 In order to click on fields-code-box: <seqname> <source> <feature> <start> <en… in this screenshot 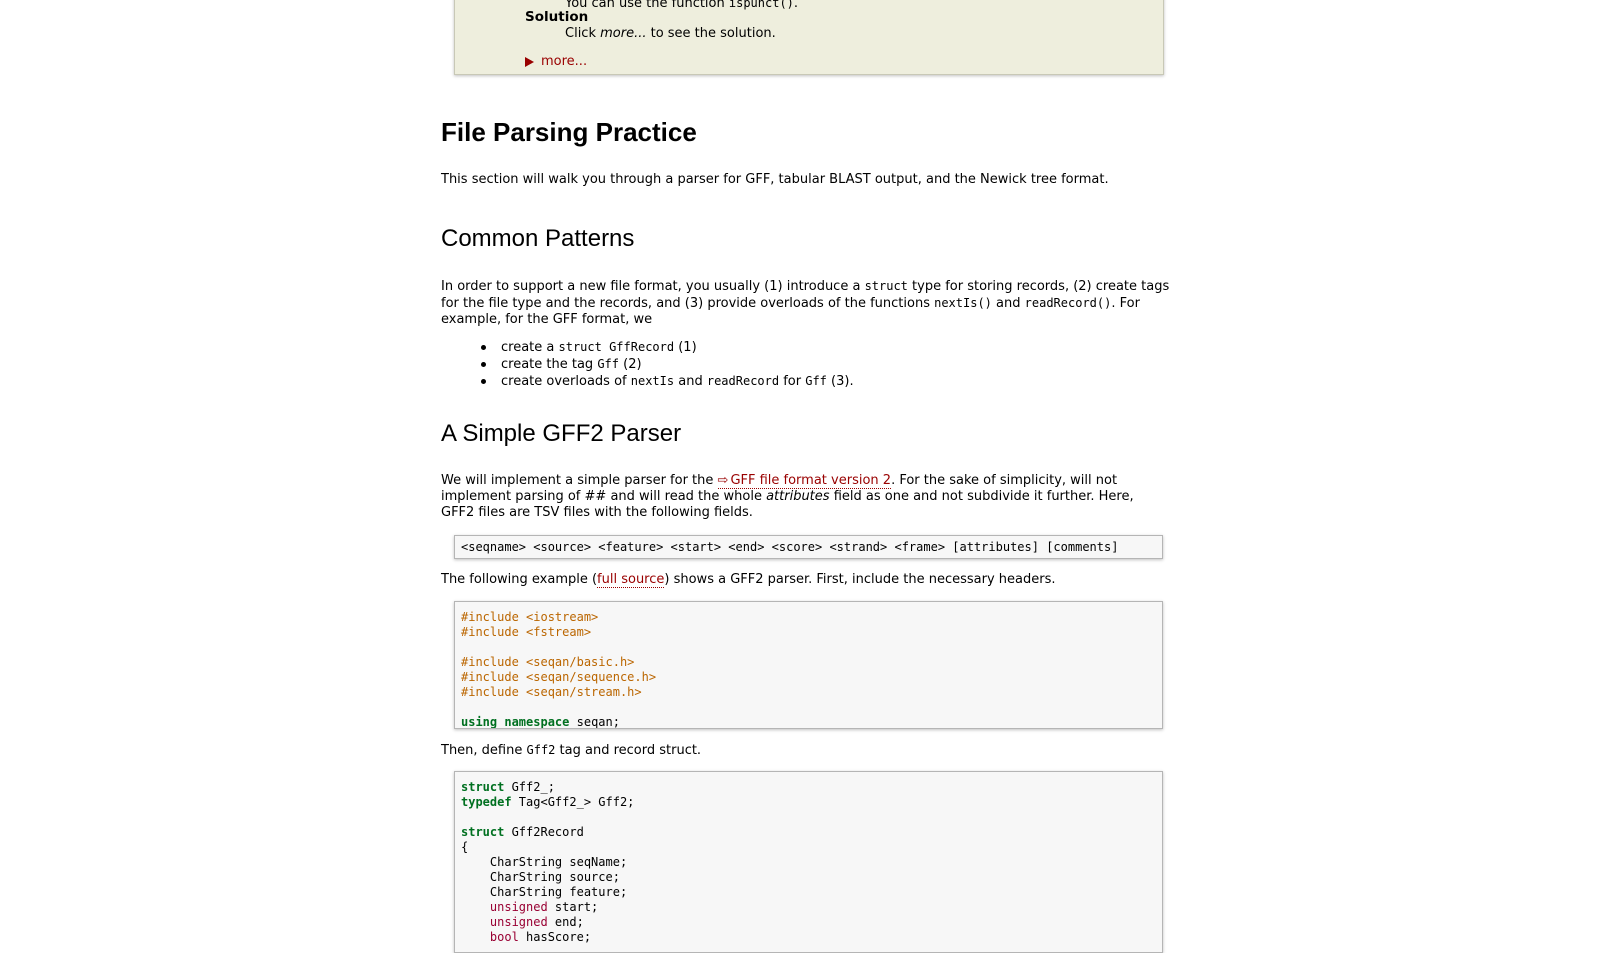, I will do `click(808, 547)`.